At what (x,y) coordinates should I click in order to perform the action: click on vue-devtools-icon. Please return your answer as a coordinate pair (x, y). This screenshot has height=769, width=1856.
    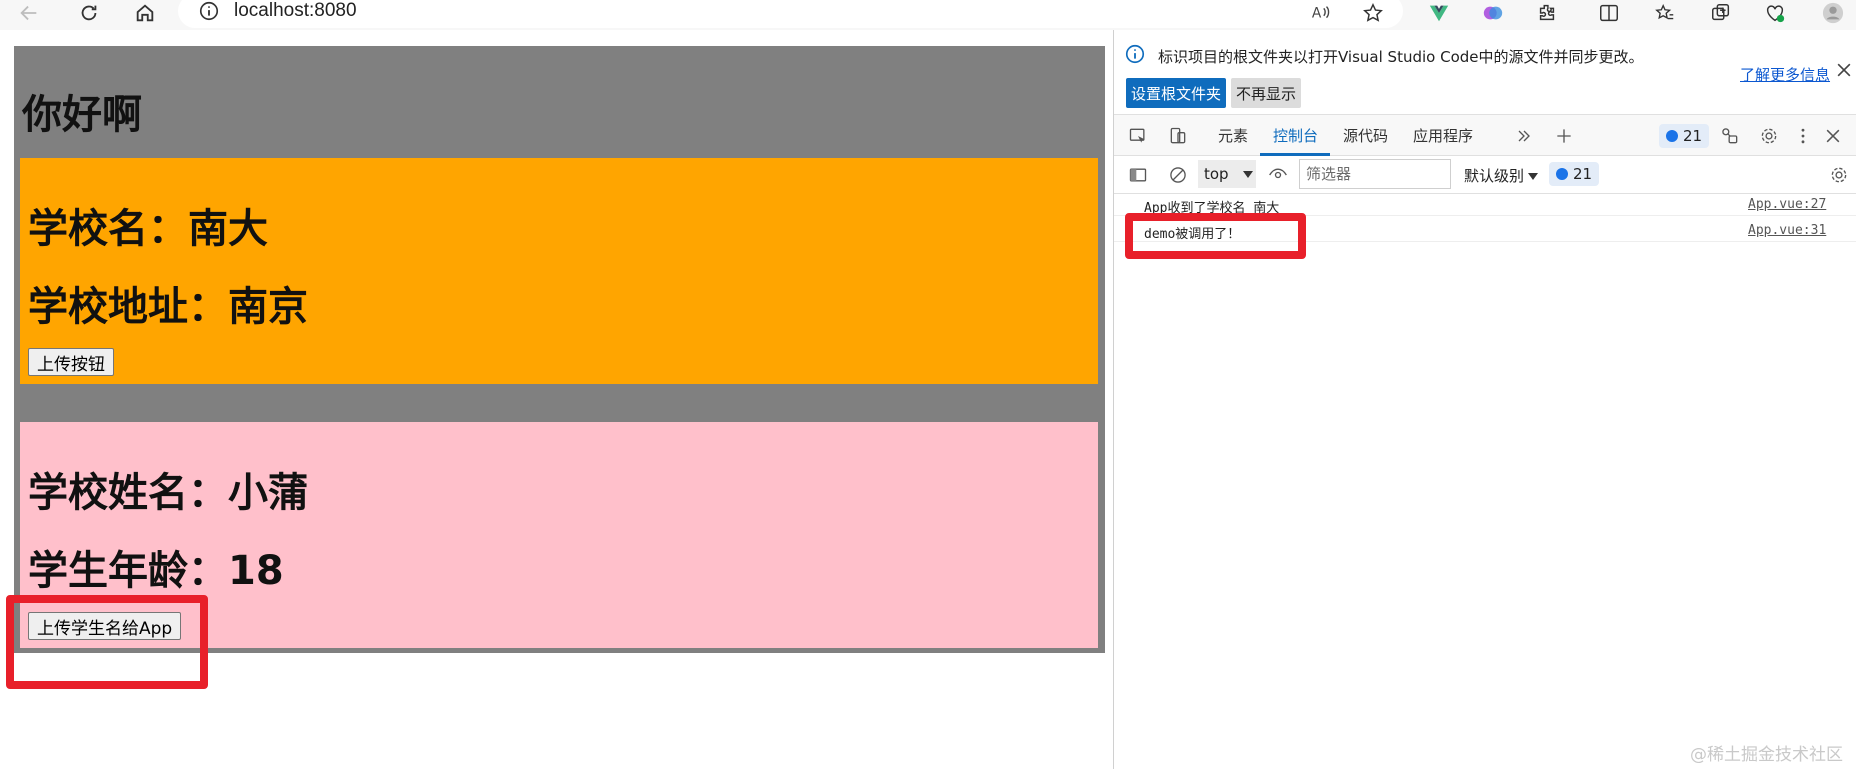
    Looking at the image, I should click on (1439, 13).